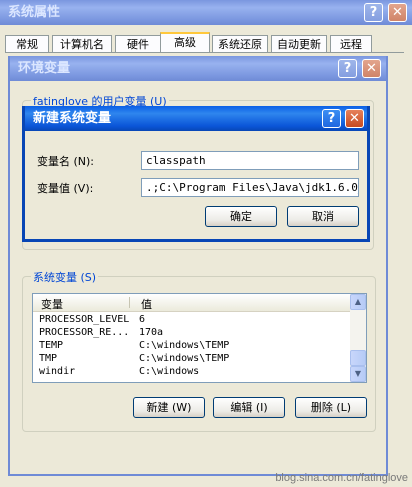 The height and width of the screenshot is (487, 412). Describe the element at coordinates (323, 216) in the screenshot. I see `new-var-cancel-button: 取消` at that location.